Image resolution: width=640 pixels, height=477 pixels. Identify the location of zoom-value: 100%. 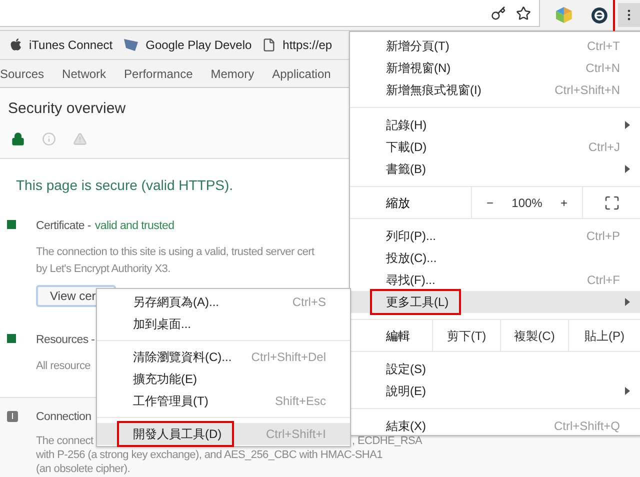
(527, 203).